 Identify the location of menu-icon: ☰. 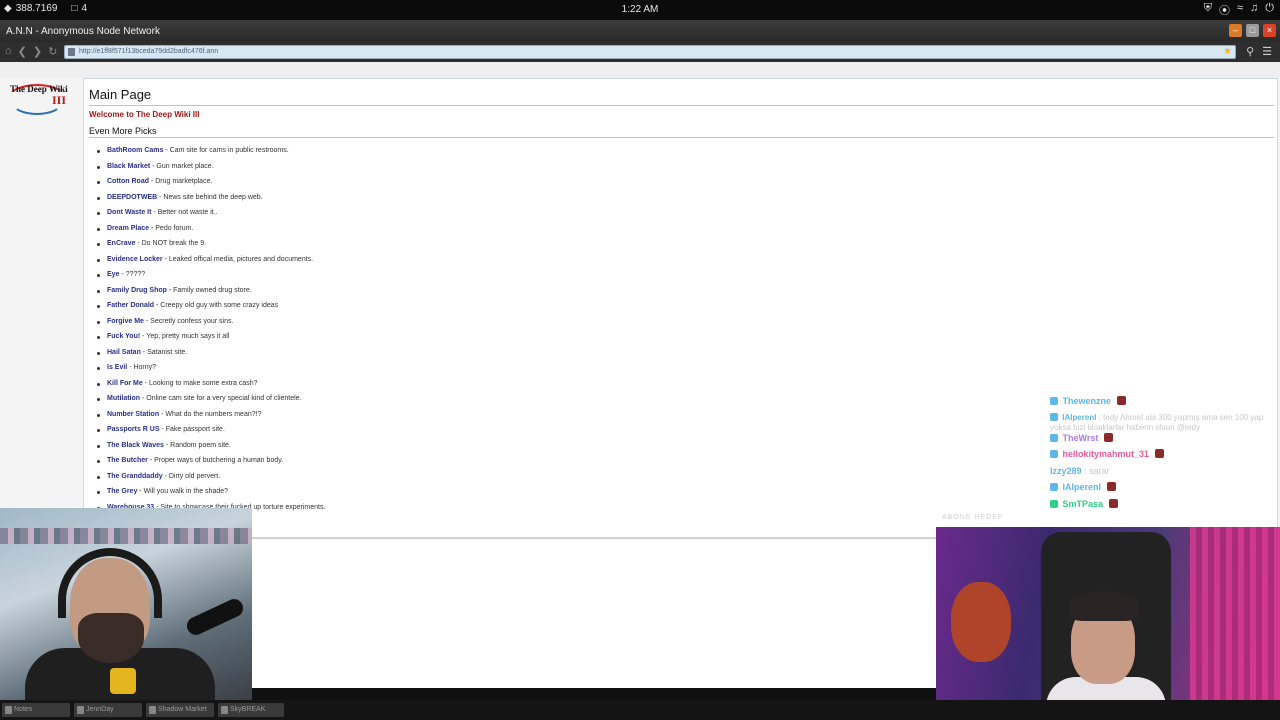
(1267, 51).